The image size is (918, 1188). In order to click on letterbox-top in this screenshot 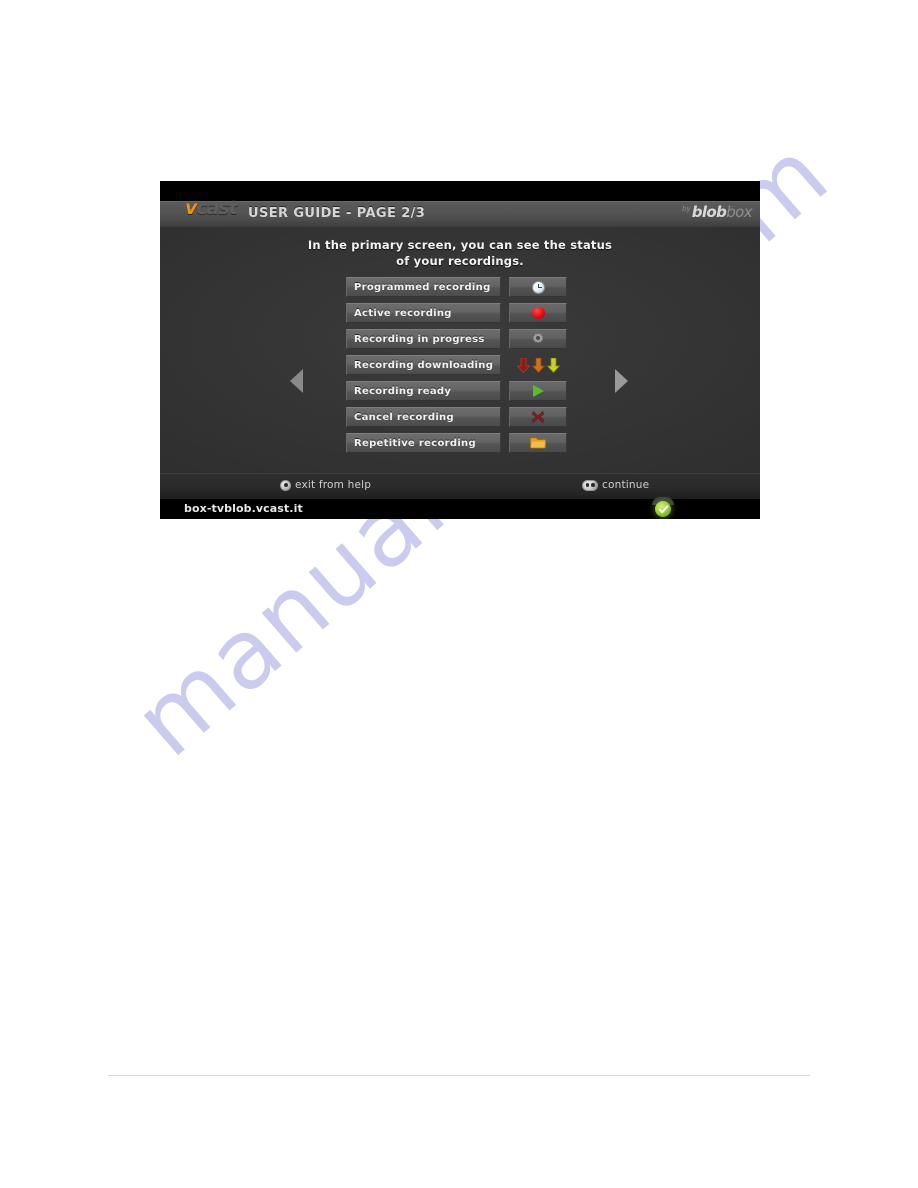, I will do `click(460, 191)`.